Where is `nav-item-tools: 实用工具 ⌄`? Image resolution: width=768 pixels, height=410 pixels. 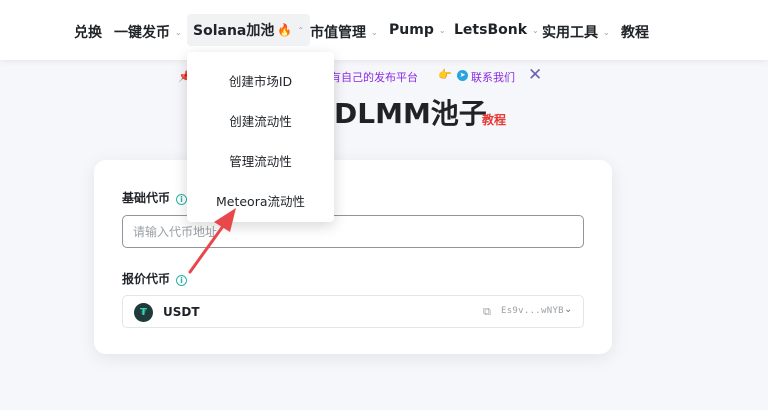
nav-item-tools: 实用工具 ⌄ is located at coordinates (576, 32).